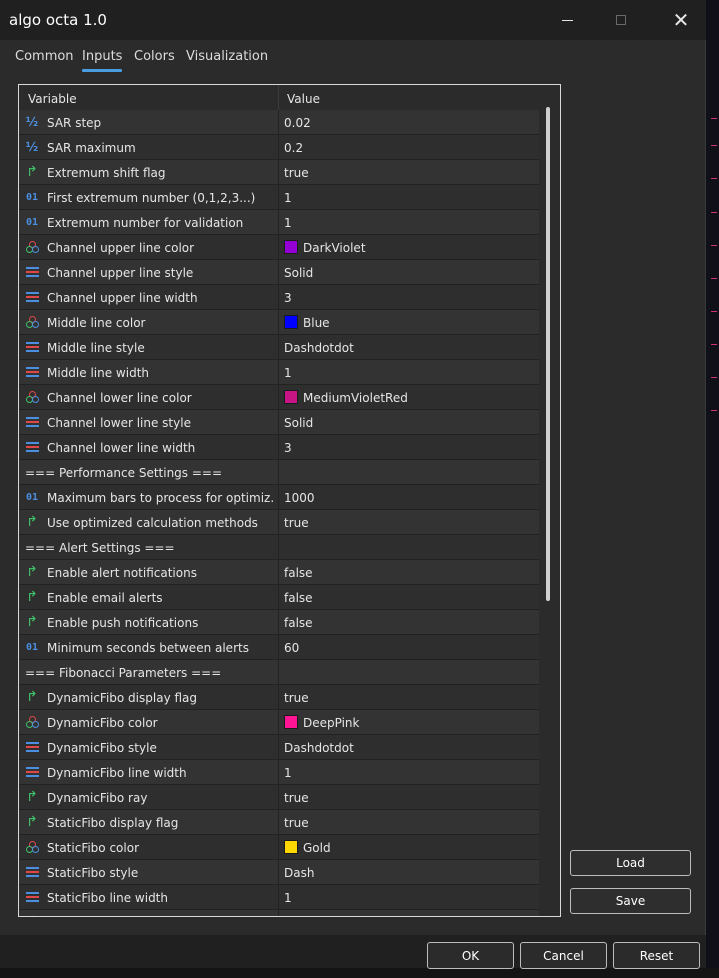 This screenshot has height=978, width=719. Describe the element at coordinates (102, 60) in the screenshot. I see `tab-inputs: Inputs` at that location.